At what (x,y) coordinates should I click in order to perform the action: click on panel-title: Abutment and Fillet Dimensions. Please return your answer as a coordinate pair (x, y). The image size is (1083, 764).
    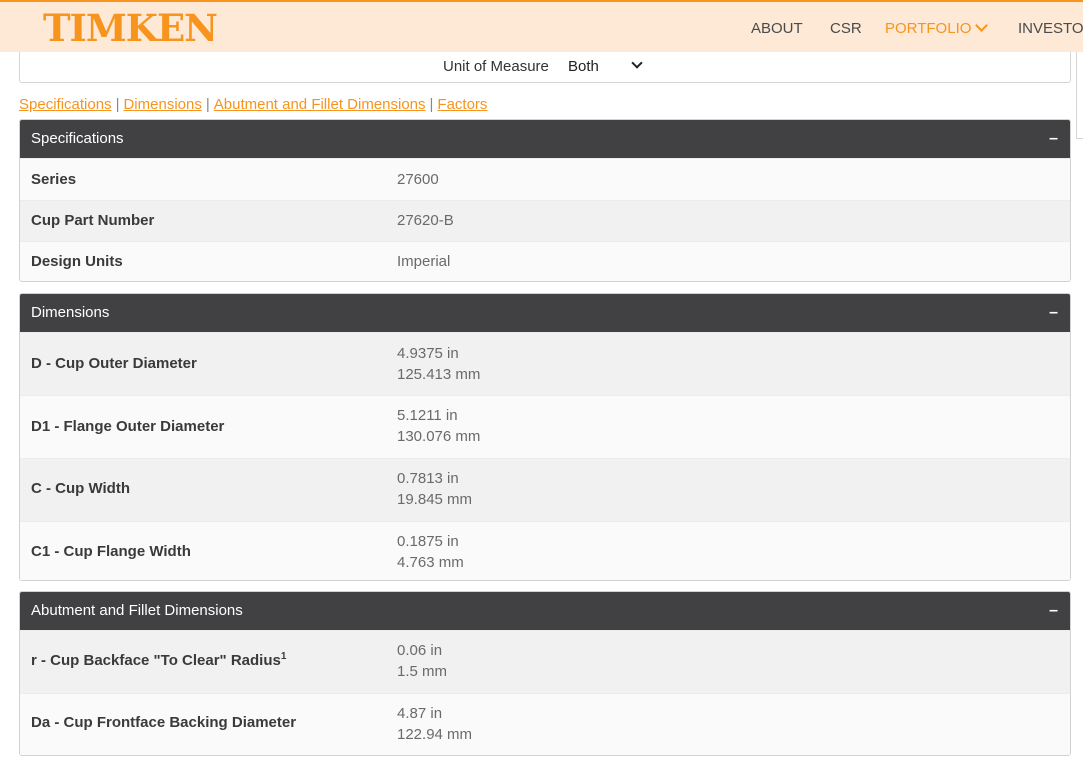
    Looking at the image, I should click on (137, 610).